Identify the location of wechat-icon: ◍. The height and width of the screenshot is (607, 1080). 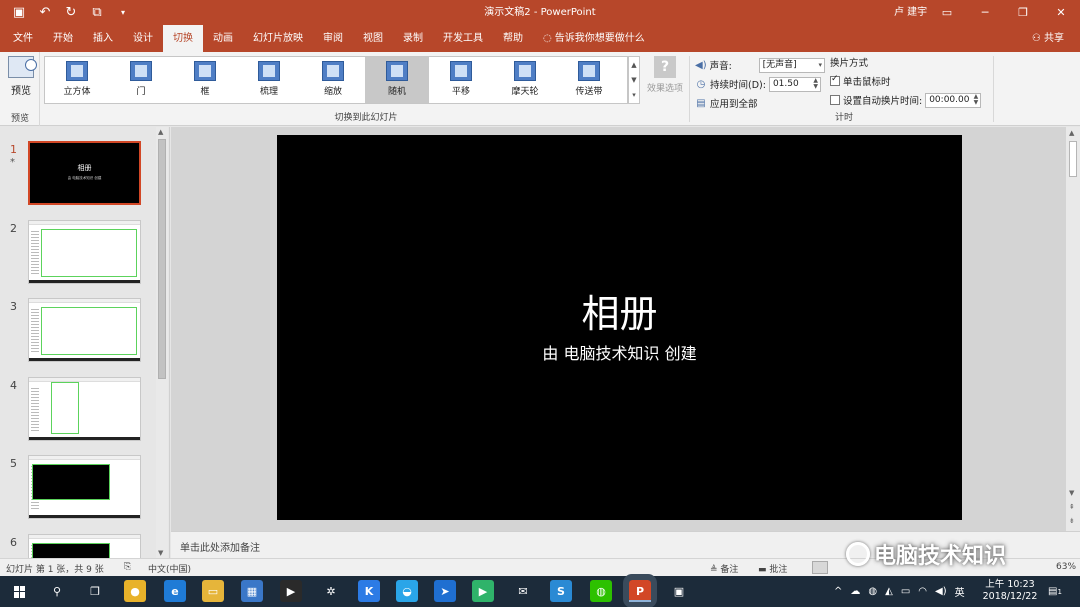
(601, 591).